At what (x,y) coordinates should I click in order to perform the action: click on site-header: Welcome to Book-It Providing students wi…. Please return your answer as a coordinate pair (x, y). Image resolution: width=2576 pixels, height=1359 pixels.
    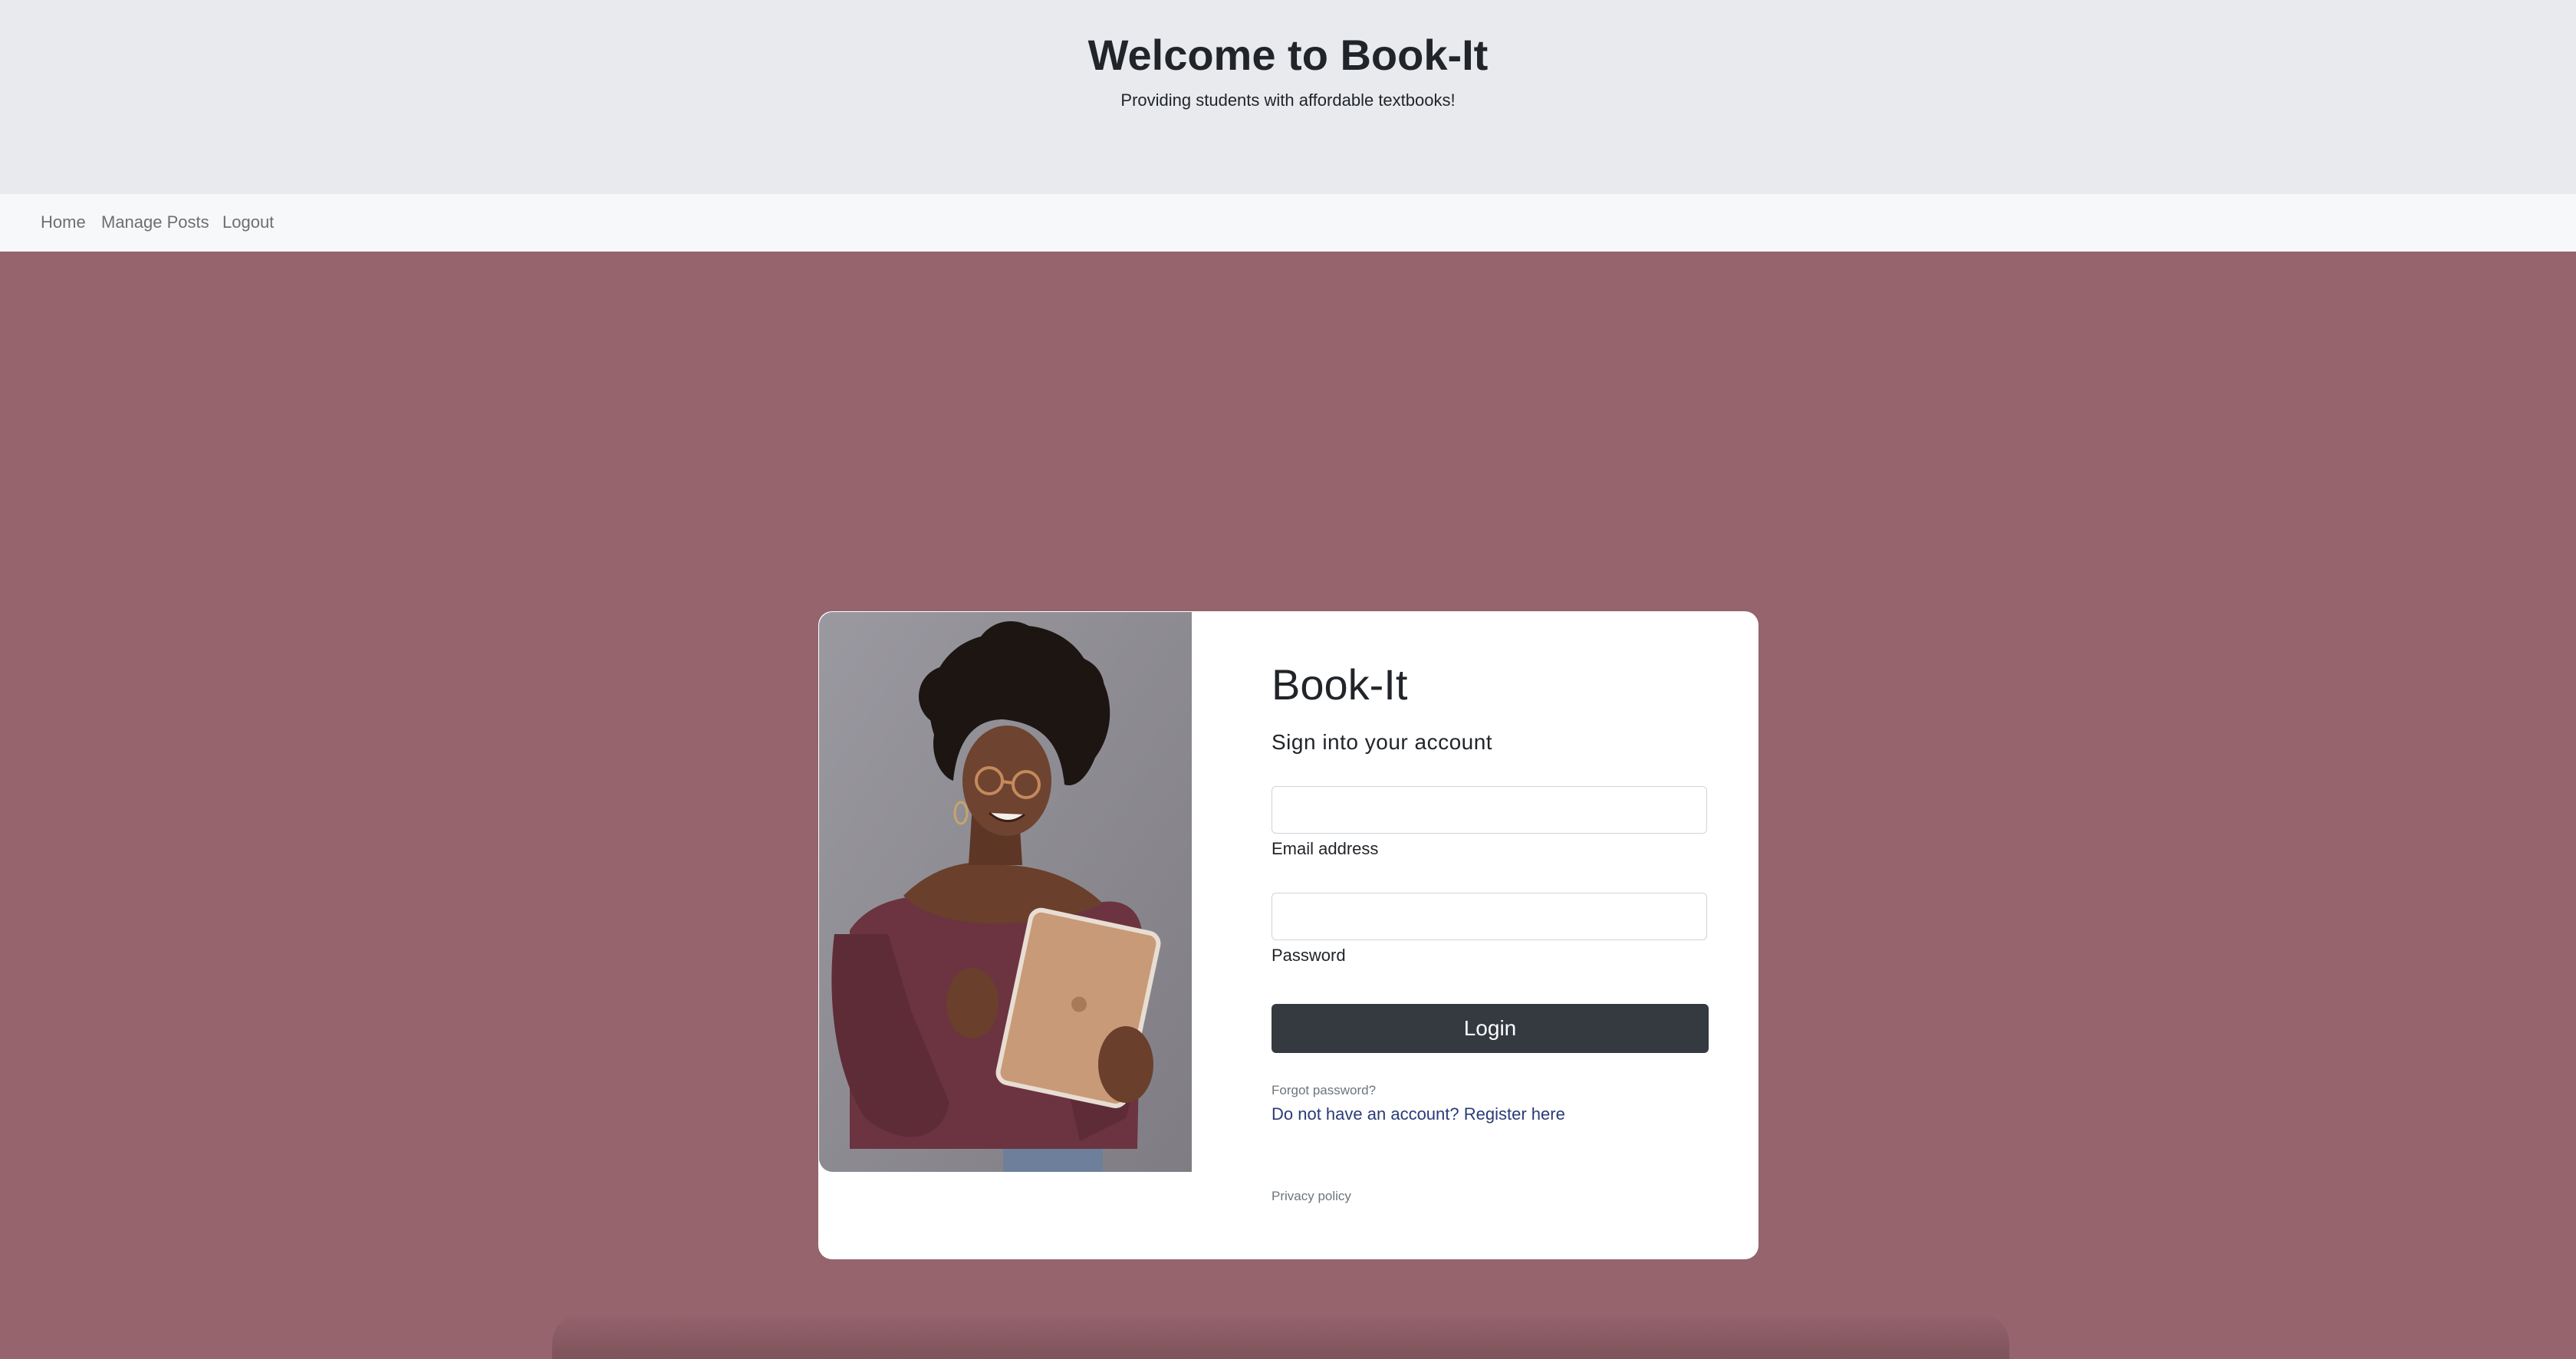
    Looking at the image, I should click on (1288, 97).